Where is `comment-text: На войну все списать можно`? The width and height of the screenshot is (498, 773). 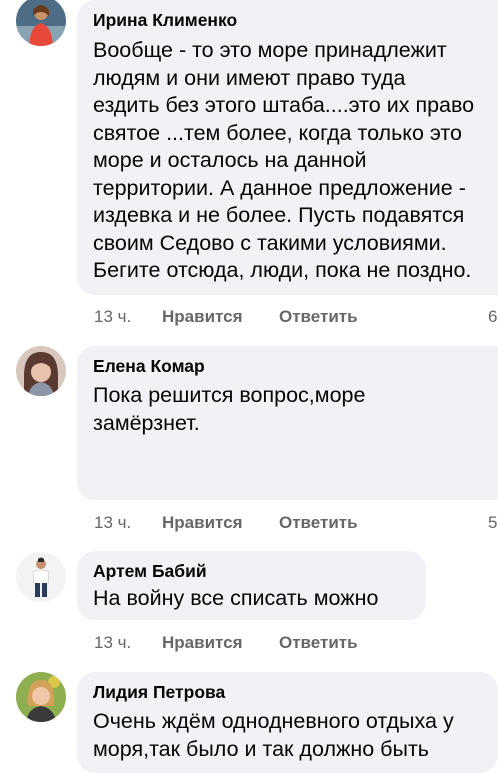
comment-text: На войну все списать можно is located at coordinates (259, 599).